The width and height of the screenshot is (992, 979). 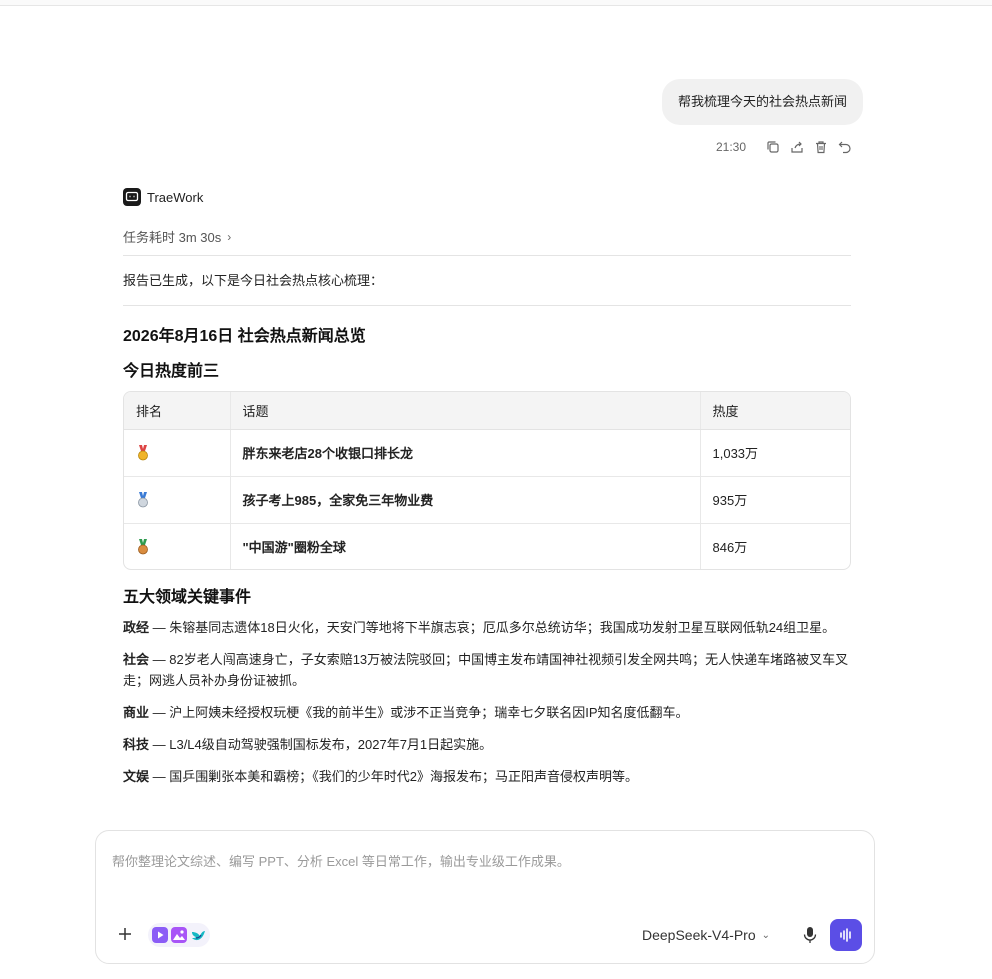 I want to click on add-attachment-button, so click(x=125, y=934).